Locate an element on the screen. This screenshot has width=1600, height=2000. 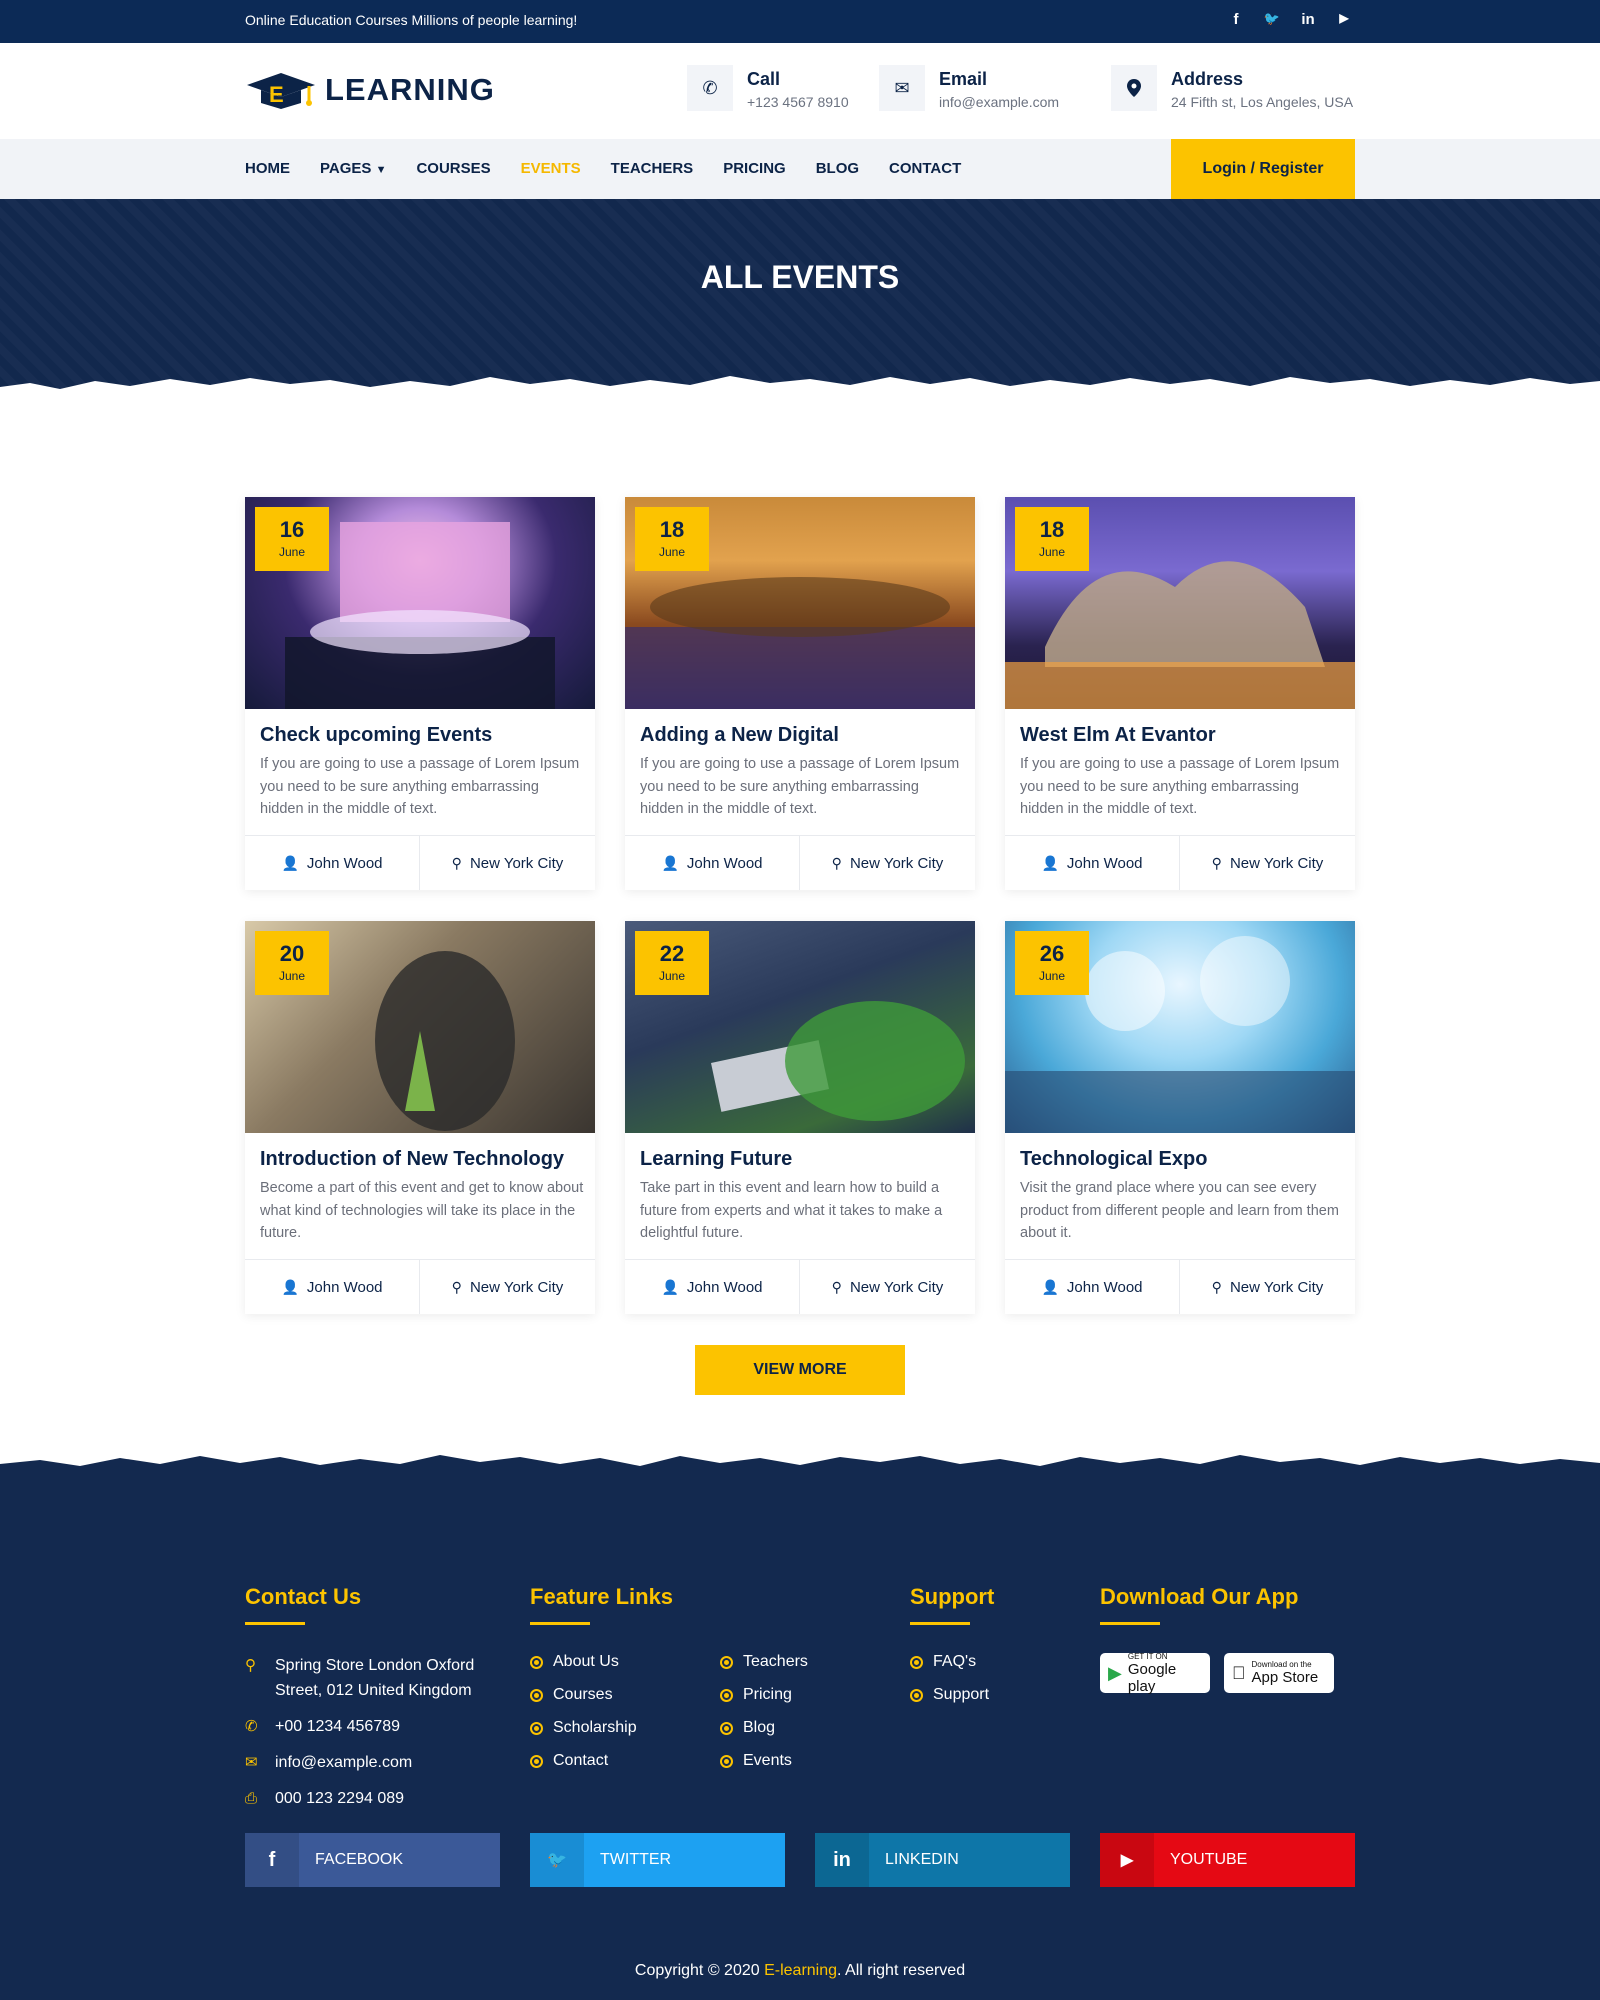
nav-teachers: TEACHERS is located at coordinates (652, 168).